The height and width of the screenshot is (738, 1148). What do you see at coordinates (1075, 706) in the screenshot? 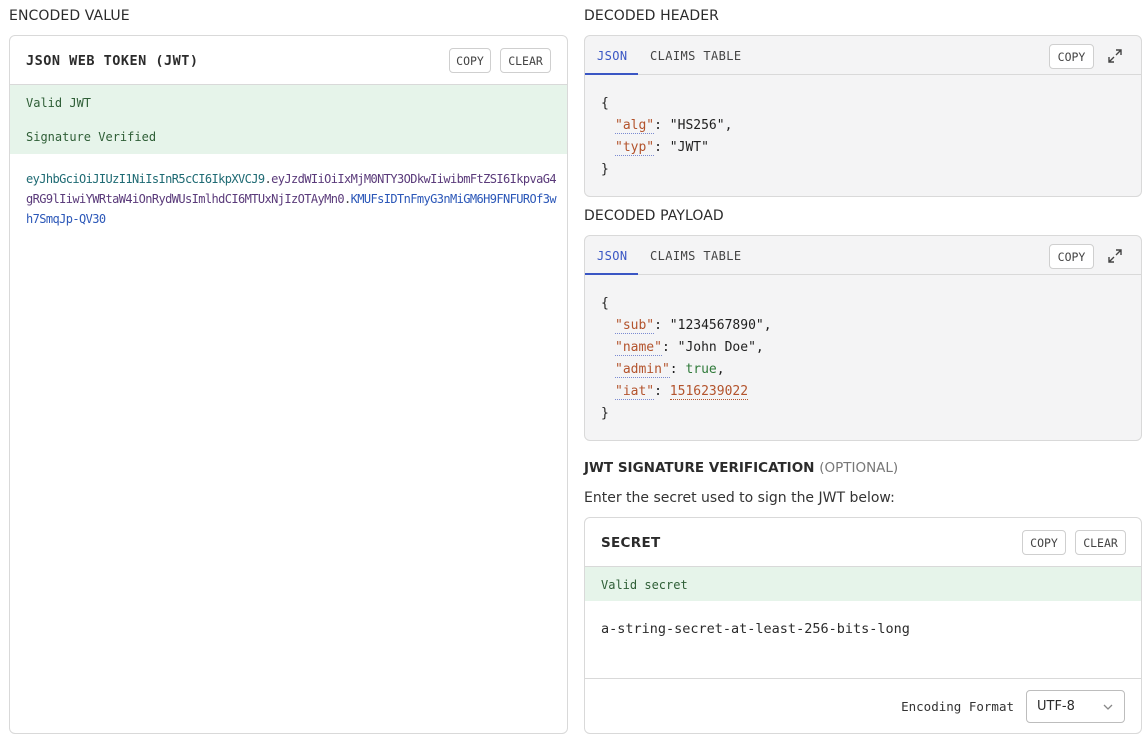
I see `encoding-format-select: UTF-8` at bounding box center [1075, 706].